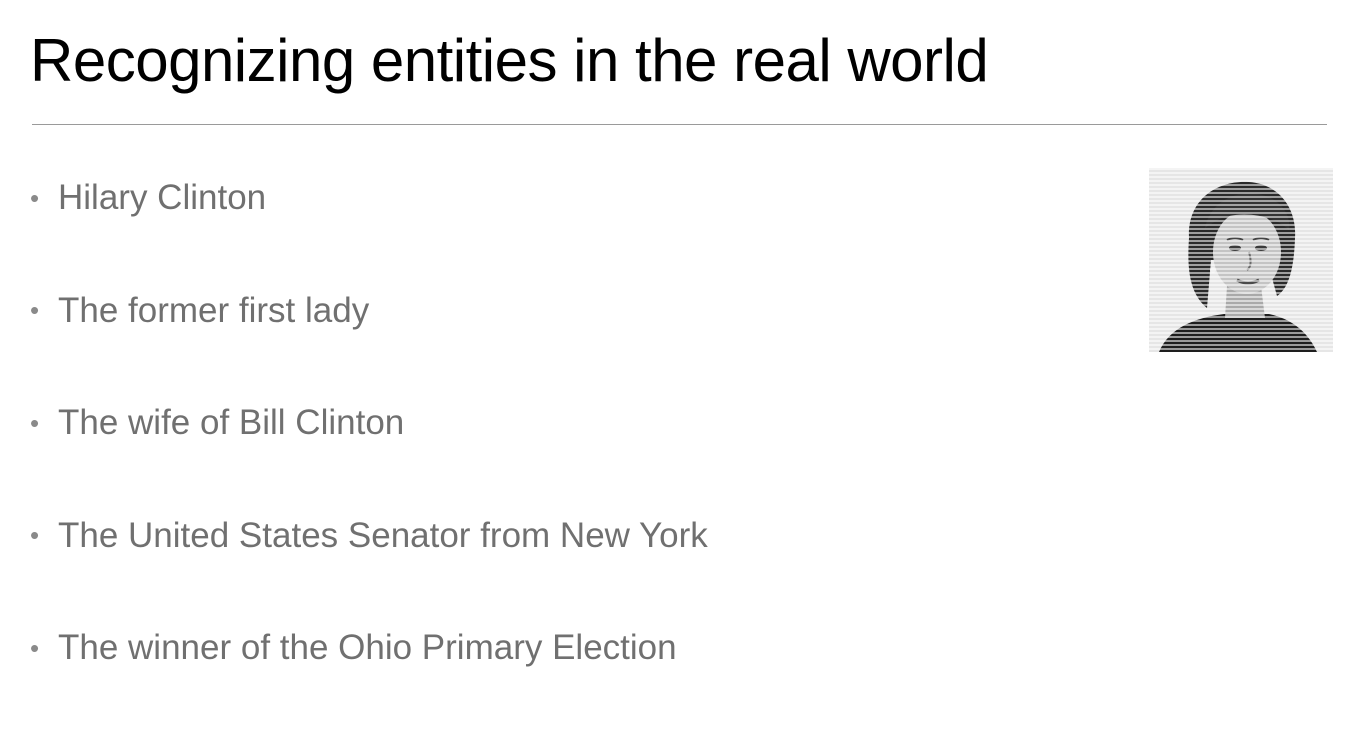 This screenshot has height=736, width=1354. I want to click on bullet-text: The wife of Bill Clinton, so click(231, 422).